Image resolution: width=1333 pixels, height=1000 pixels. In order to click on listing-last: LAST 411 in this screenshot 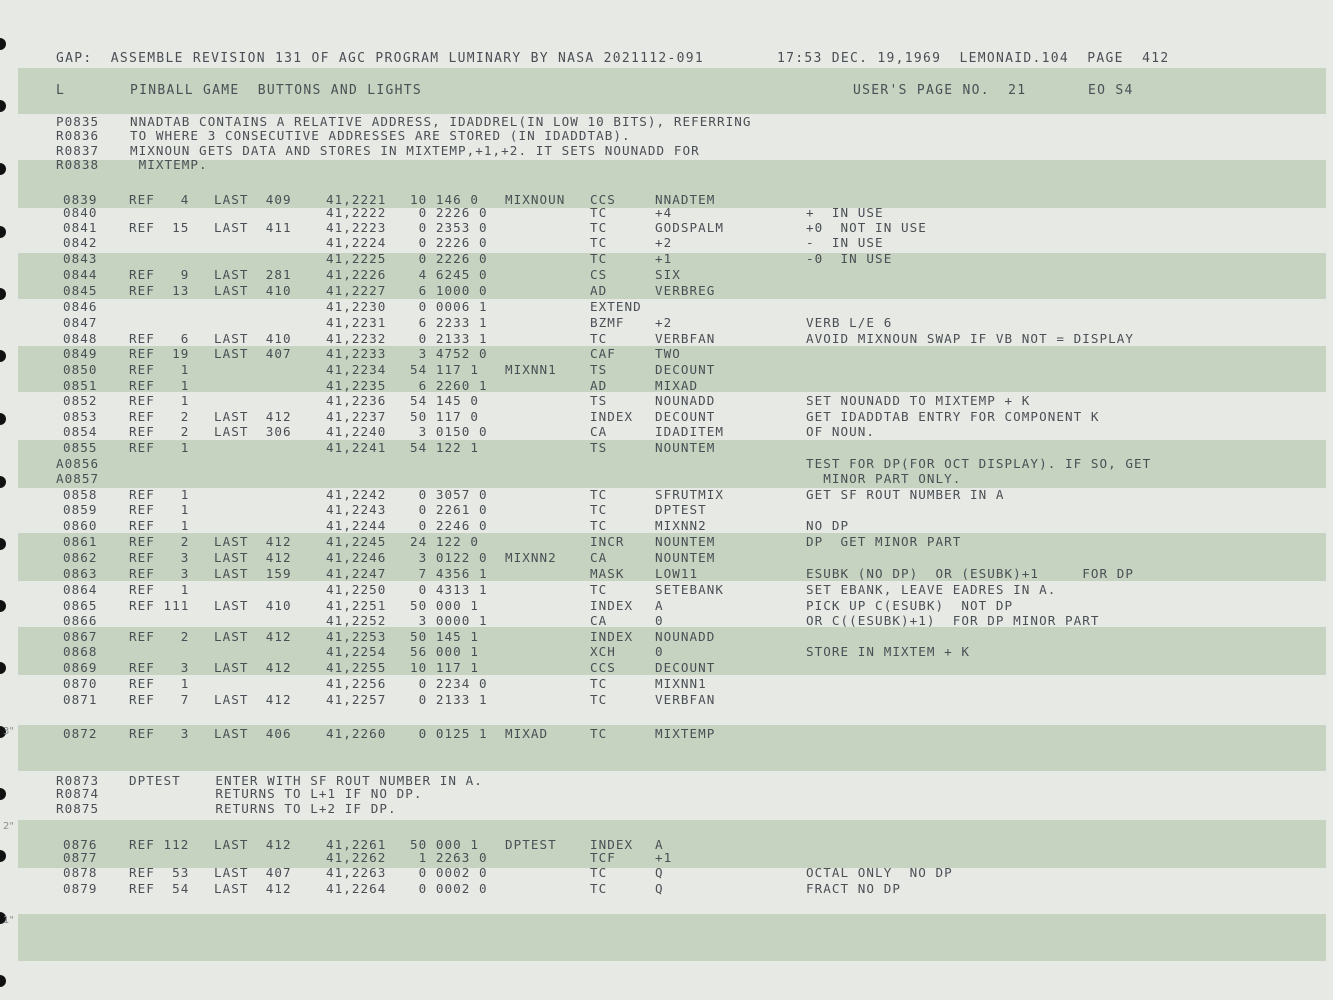, I will do `click(253, 227)`.